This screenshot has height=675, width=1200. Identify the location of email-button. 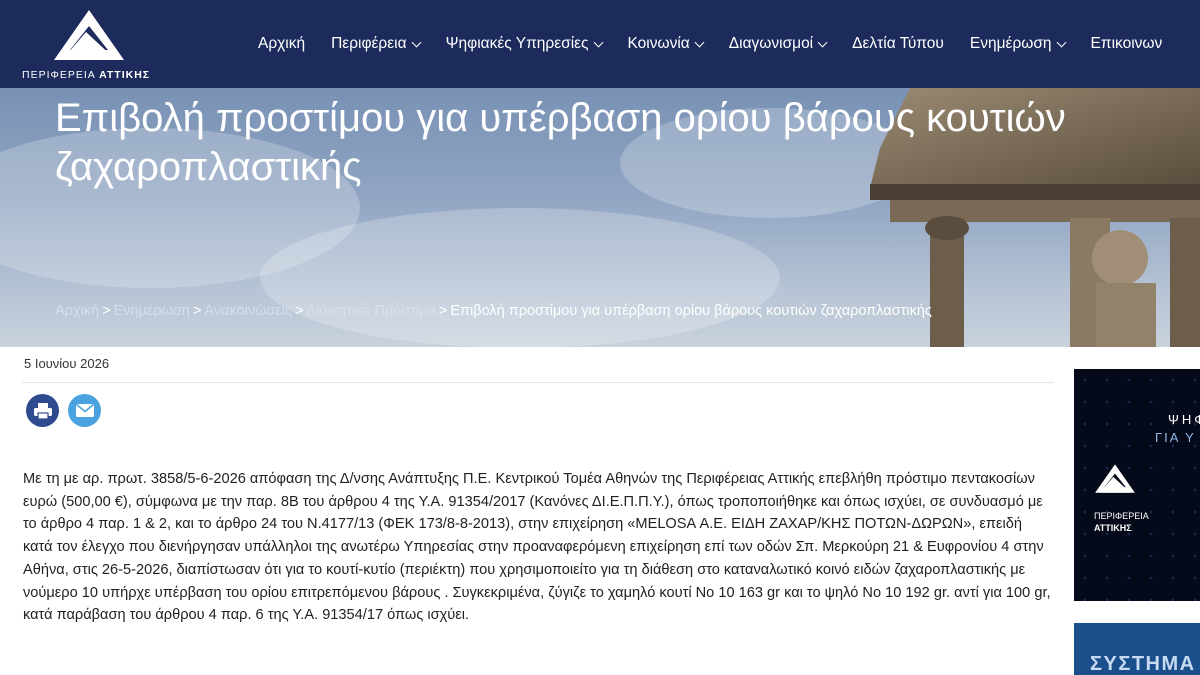
(84, 410).